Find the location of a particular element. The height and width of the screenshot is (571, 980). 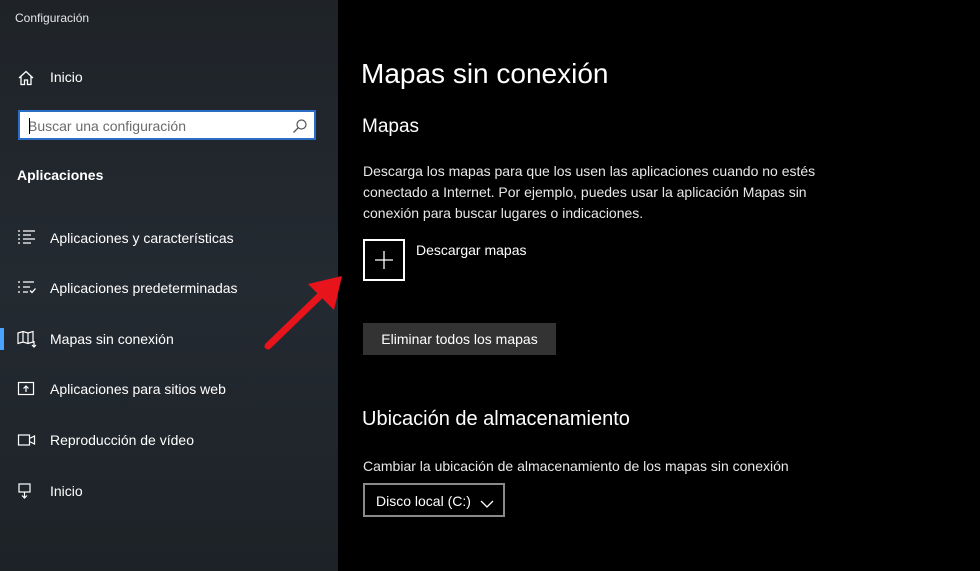

window-title: Configuración is located at coordinates (52, 18).